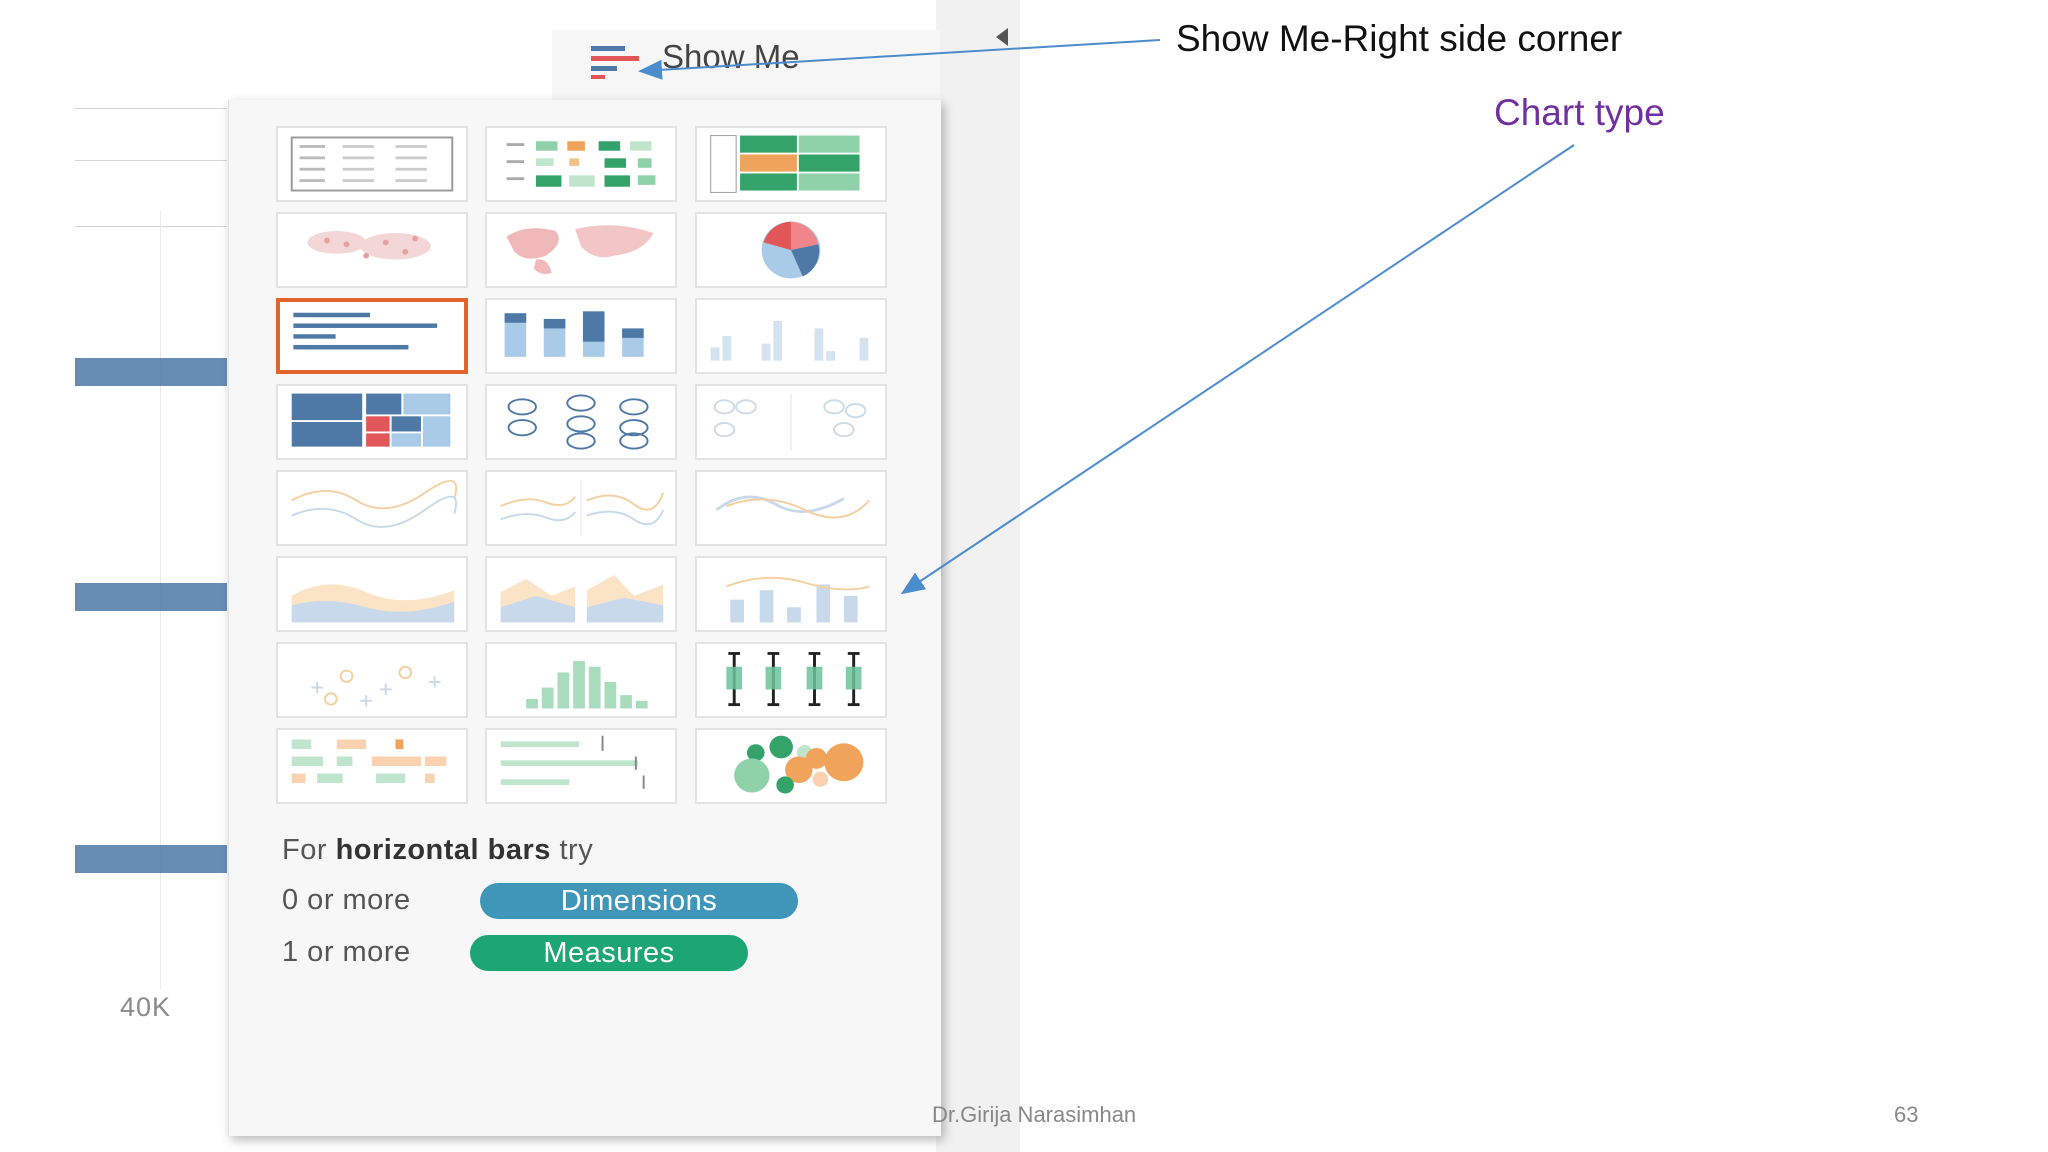  Describe the element at coordinates (146, 1007) in the screenshot. I see `axis-tick-label: 40K` at that location.